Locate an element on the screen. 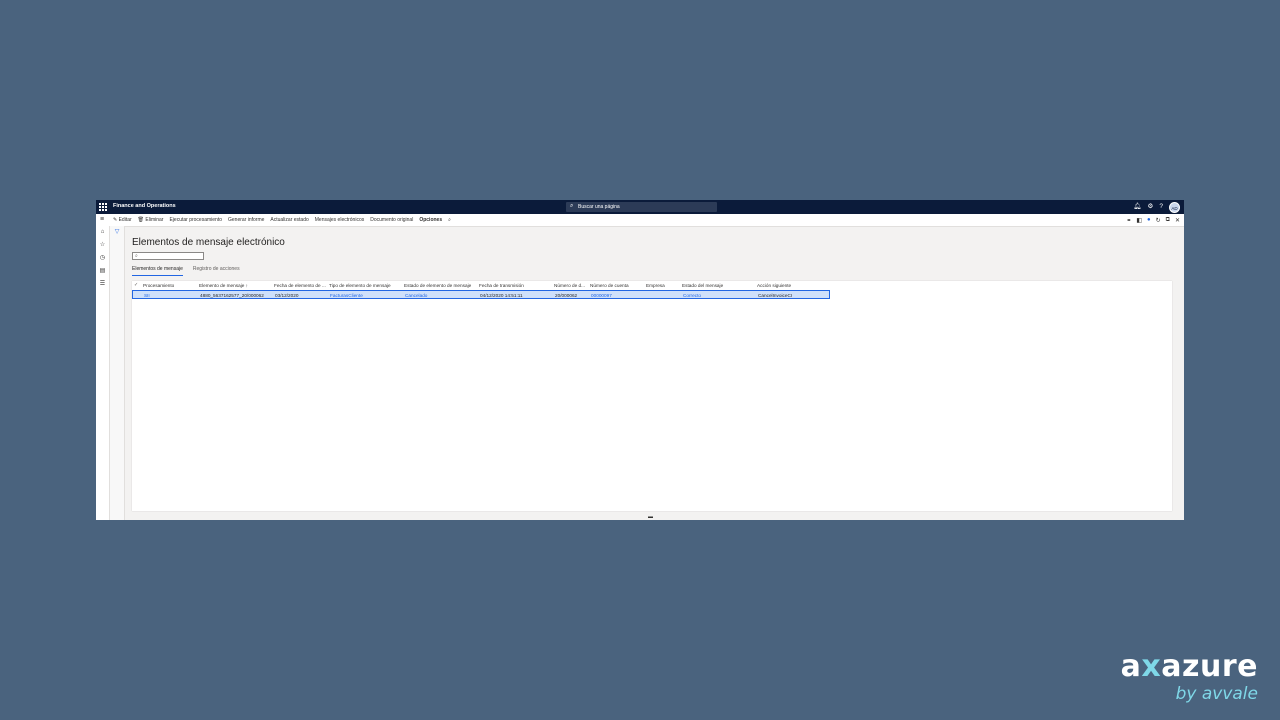 This screenshot has width=1280, height=720. logo-rest: azure is located at coordinates (1209, 666).